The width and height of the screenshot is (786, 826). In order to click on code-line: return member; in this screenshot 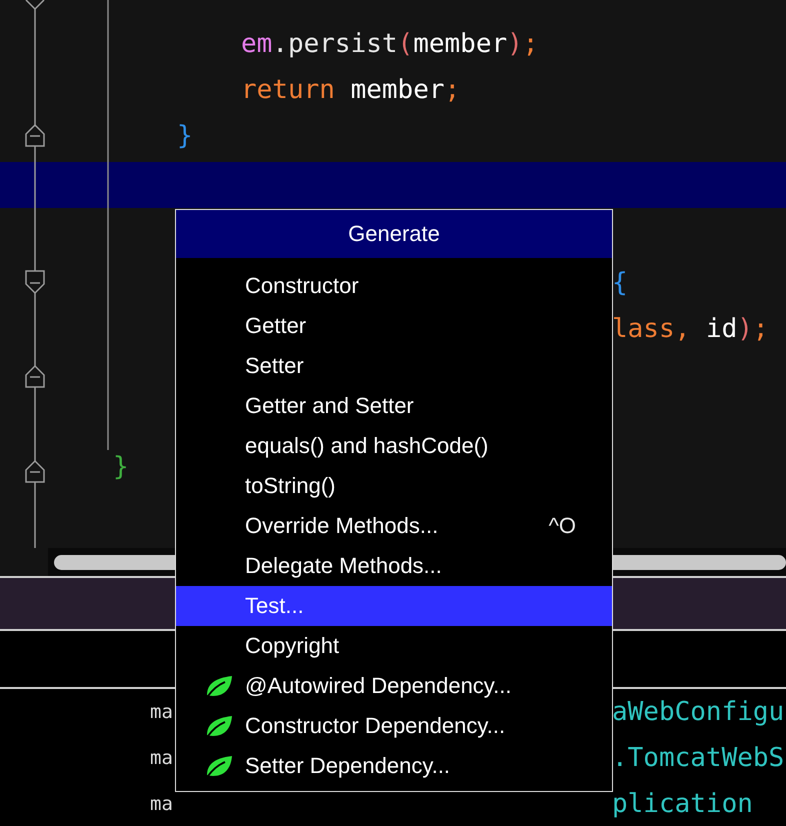, I will do `click(350, 90)`.